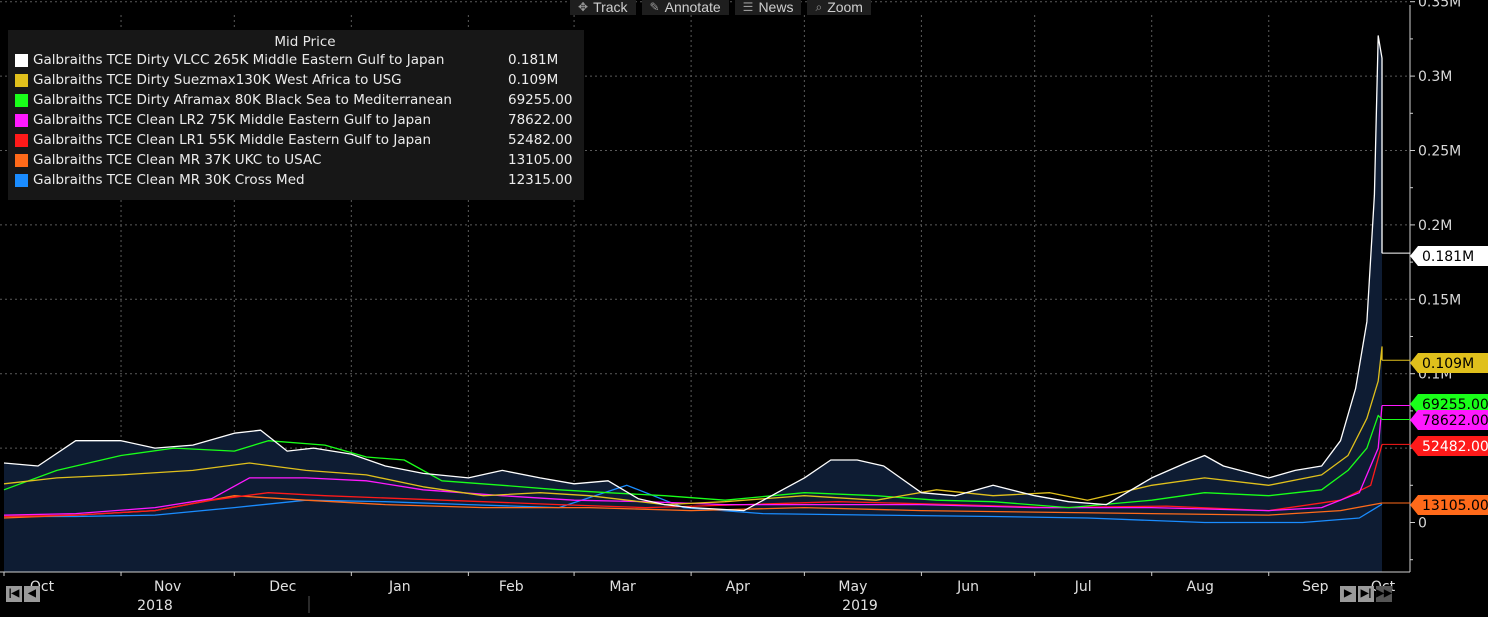 This screenshot has width=1488, height=617. I want to click on x-tick-label: Nov, so click(167, 587).